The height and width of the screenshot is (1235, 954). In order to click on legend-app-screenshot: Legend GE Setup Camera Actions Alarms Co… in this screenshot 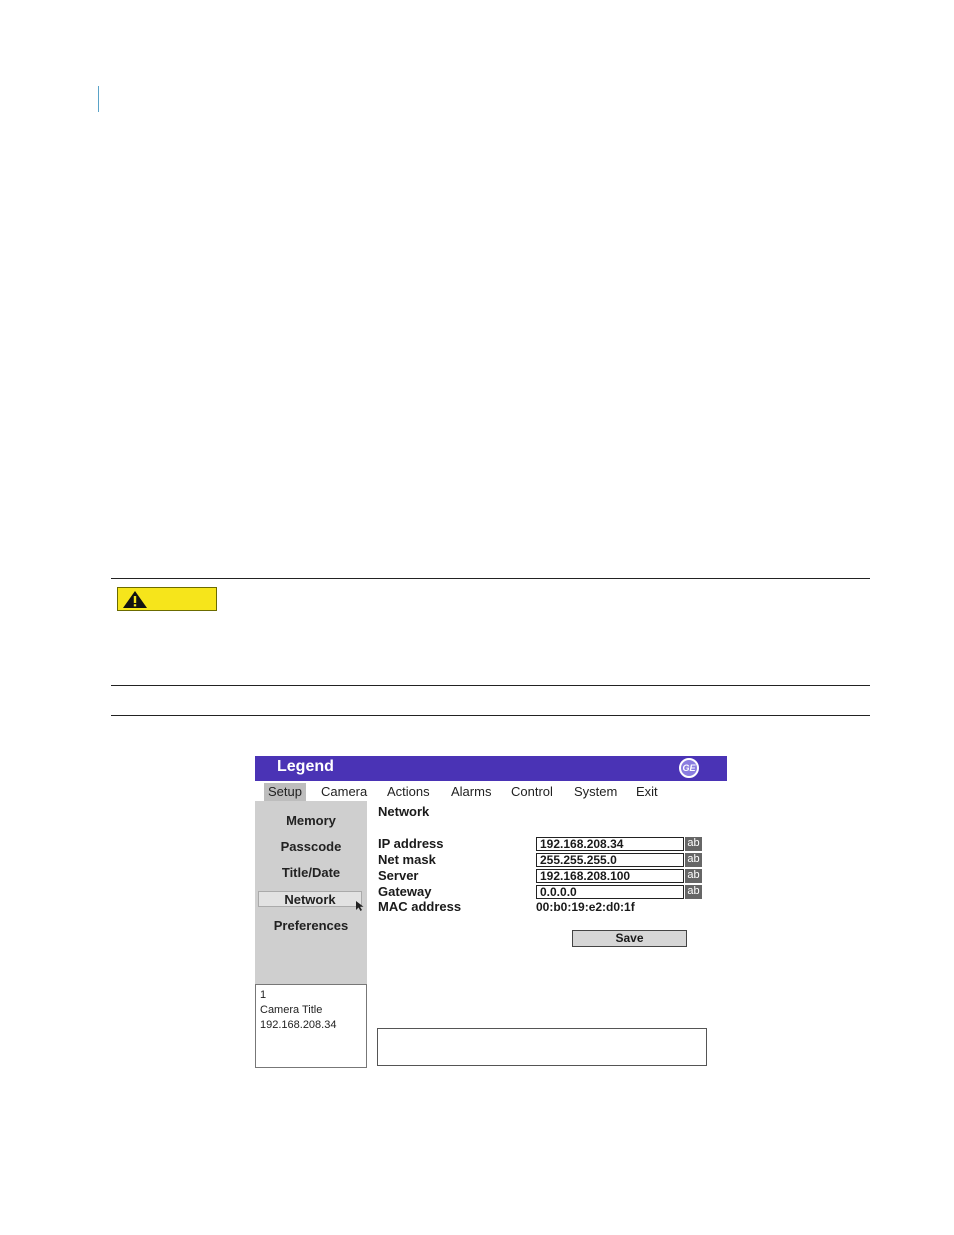, I will do `click(491, 912)`.